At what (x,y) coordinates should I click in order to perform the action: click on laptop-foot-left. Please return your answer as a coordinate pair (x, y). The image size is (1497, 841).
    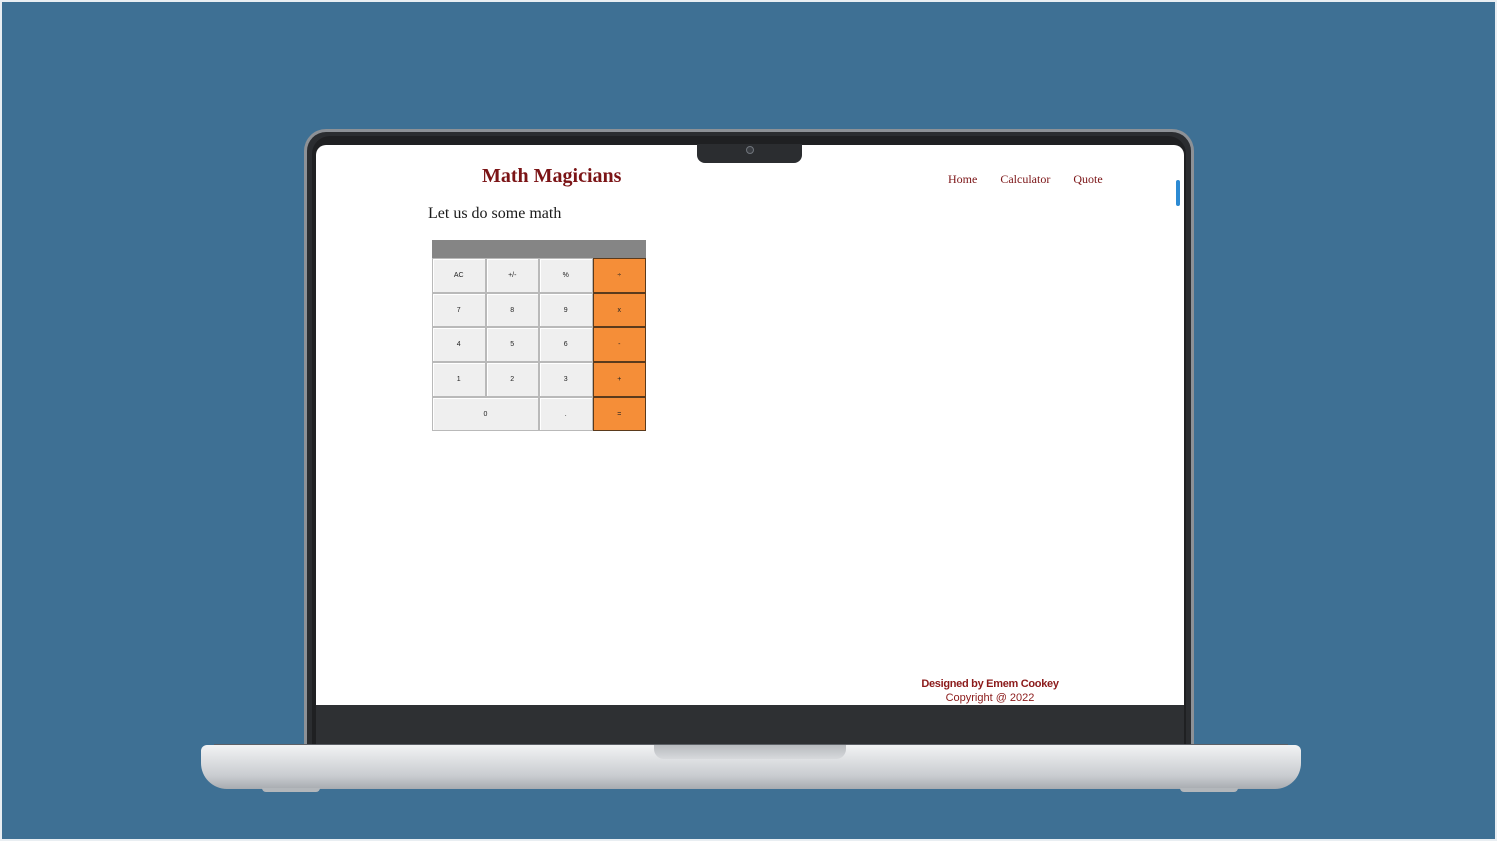
    Looking at the image, I should click on (291, 790).